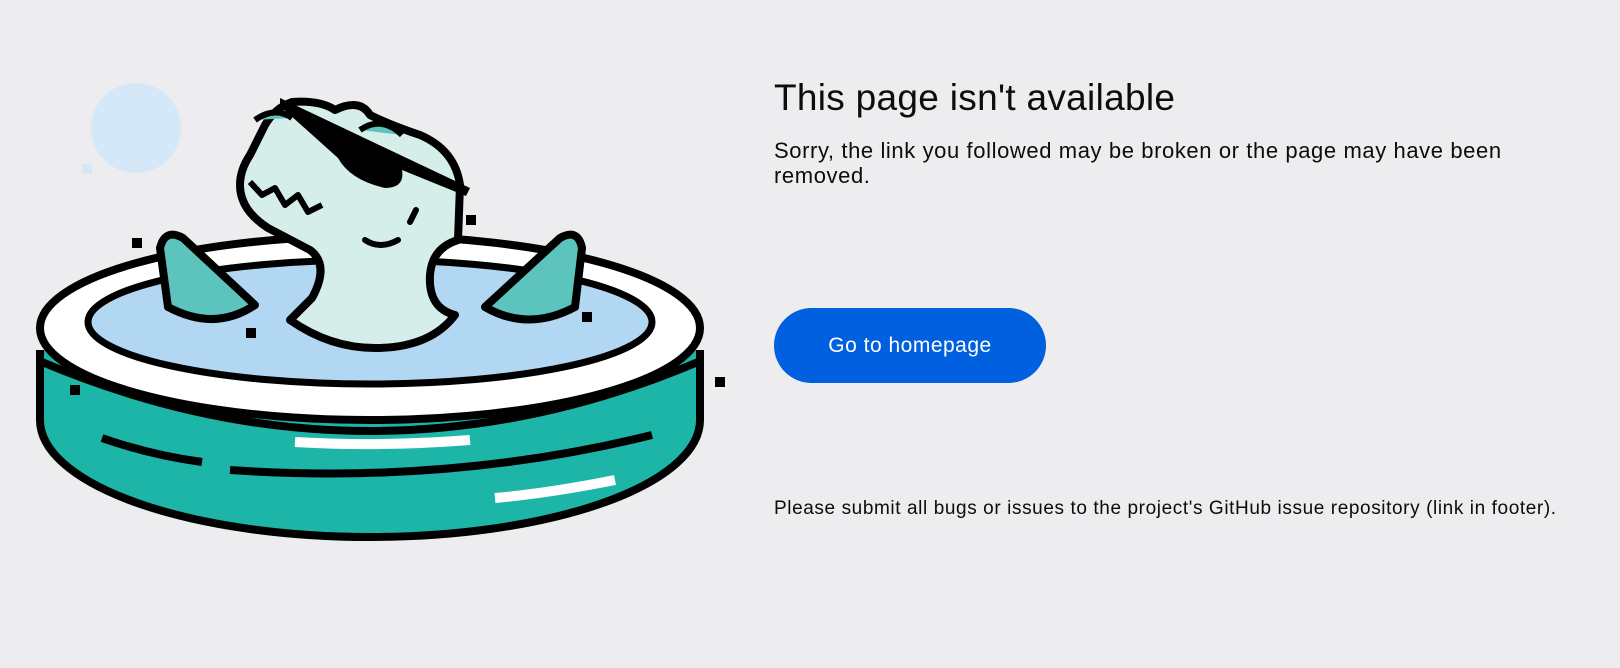 This screenshot has height=668, width=1620. What do you see at coordinates (136, 128) in the screenshot?
I see `bubble-large` at bounding box center [136, 128].